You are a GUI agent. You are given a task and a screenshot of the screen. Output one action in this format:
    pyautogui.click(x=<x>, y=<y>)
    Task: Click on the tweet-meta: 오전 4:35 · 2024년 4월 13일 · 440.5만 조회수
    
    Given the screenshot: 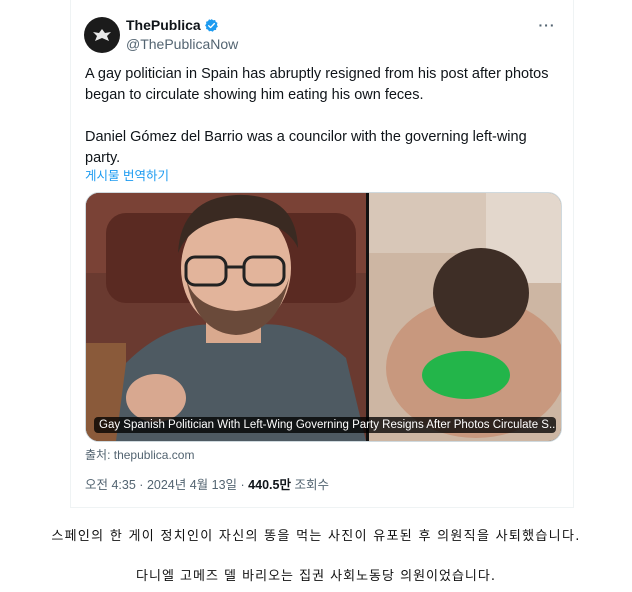 What is the action you would take?
    pyautogui.click(x=207, y=483)
    